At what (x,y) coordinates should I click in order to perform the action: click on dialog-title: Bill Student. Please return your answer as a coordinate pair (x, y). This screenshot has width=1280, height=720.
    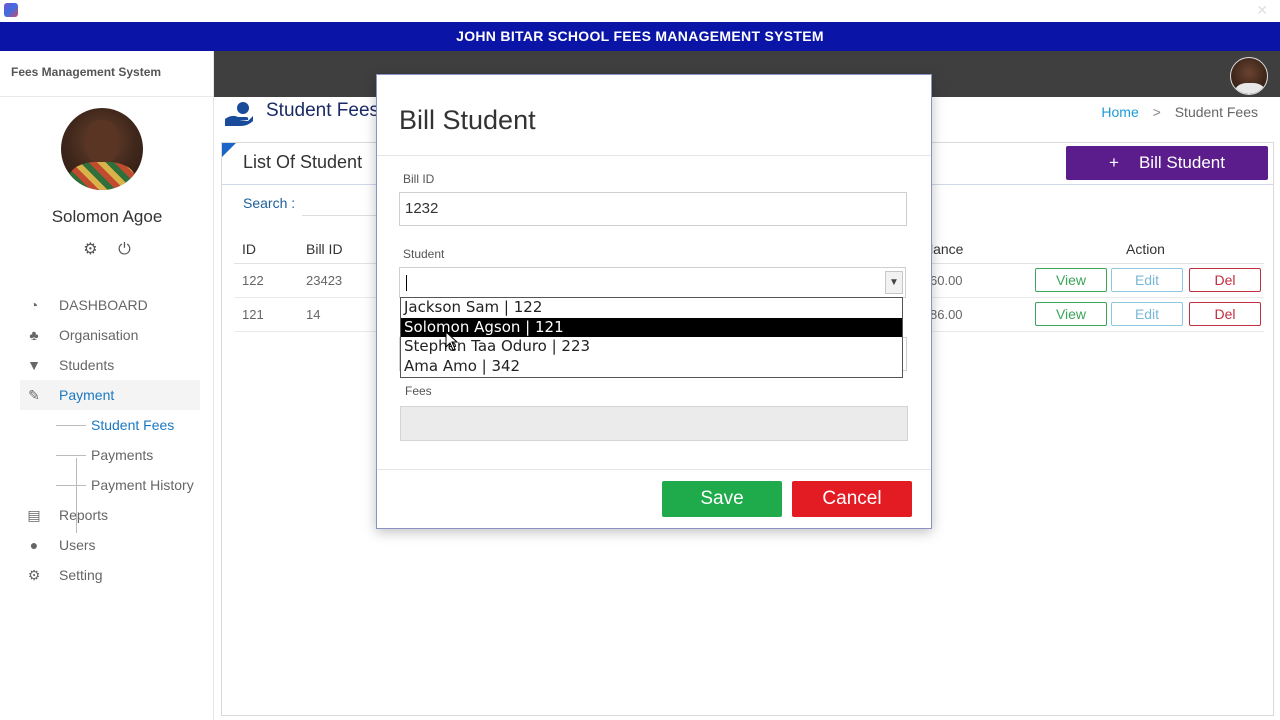
    Looking at the image, I should click on (467, 120).